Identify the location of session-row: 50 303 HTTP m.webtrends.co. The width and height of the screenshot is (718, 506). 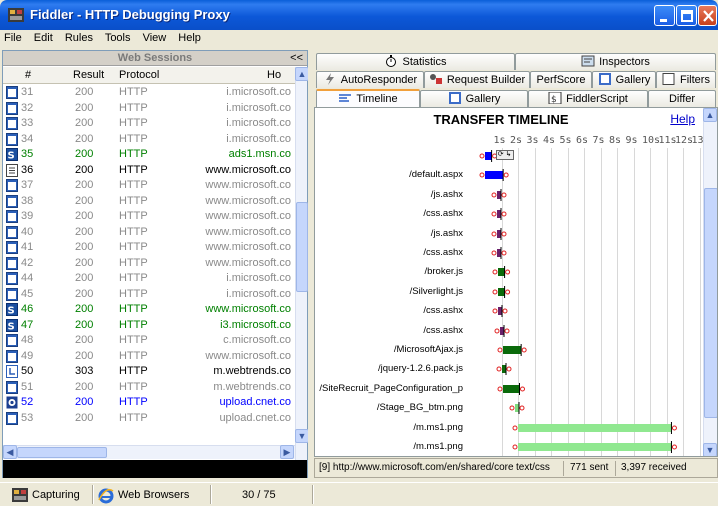
(149, 372).